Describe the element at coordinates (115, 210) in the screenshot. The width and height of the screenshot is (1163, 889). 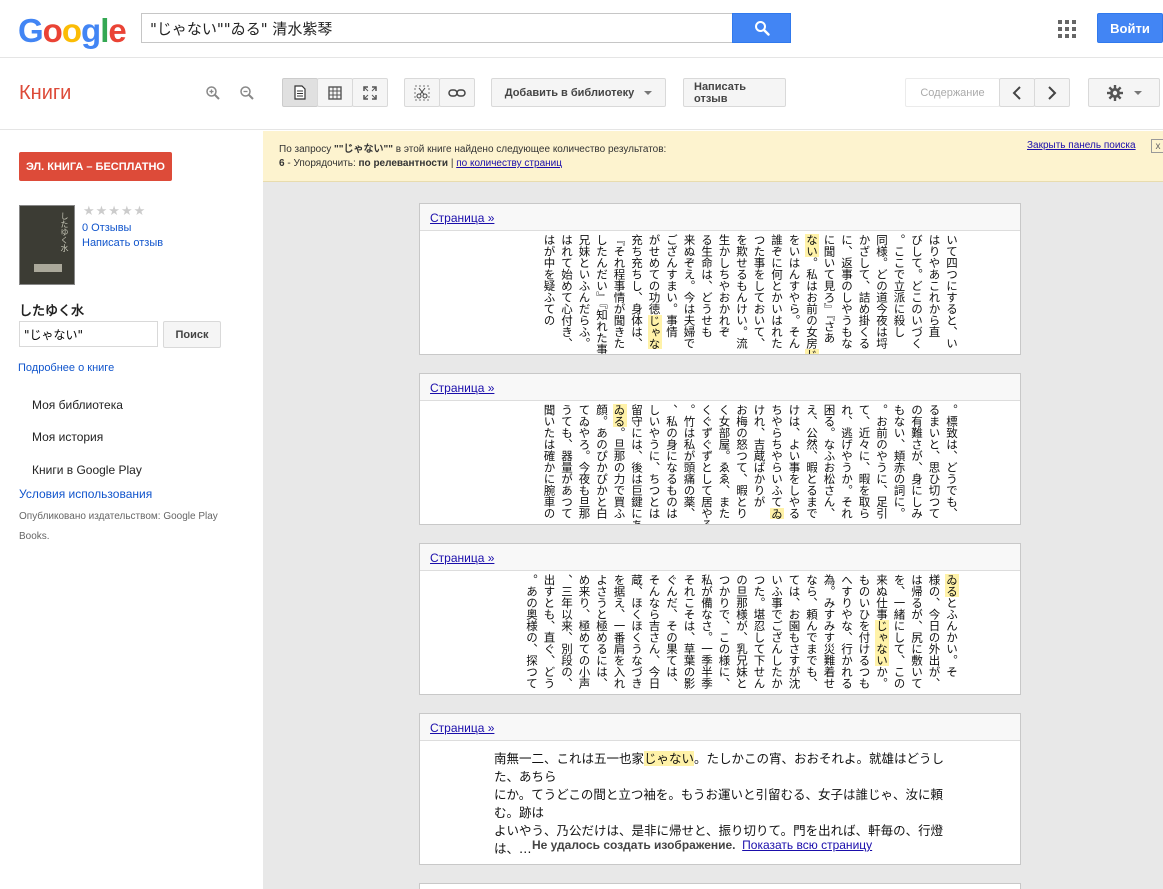
I see `rating-stars: ★★★★★` at that location.